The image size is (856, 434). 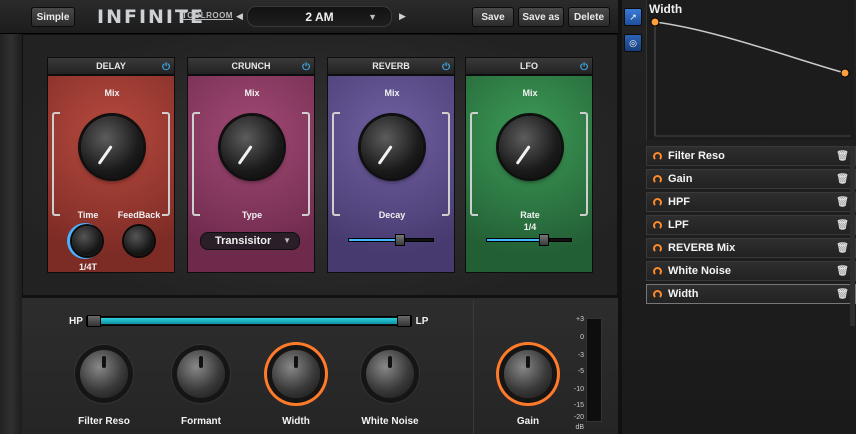 What do you see at coordinates (589, 17) in the screenshot?
I see `delete-button: Delete` at bounding box center [589, 17].